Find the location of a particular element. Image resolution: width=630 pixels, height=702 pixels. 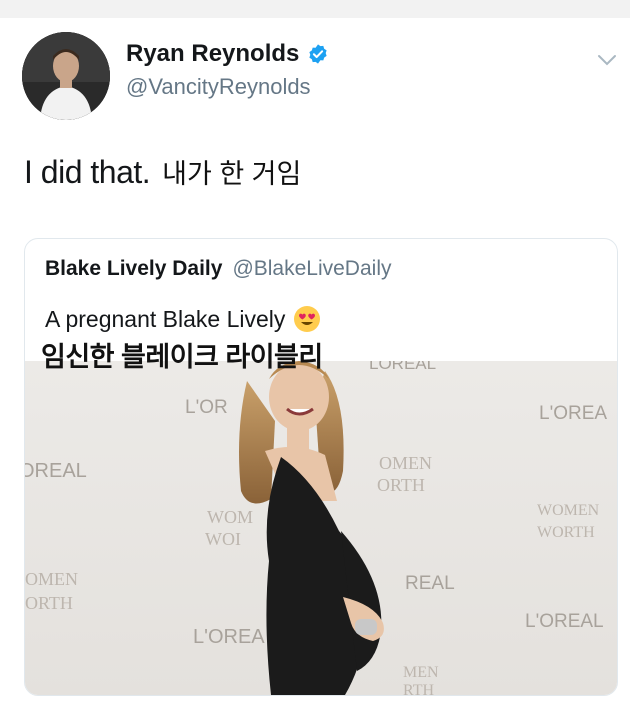

author-avatar is located at coordinates (66, 76).